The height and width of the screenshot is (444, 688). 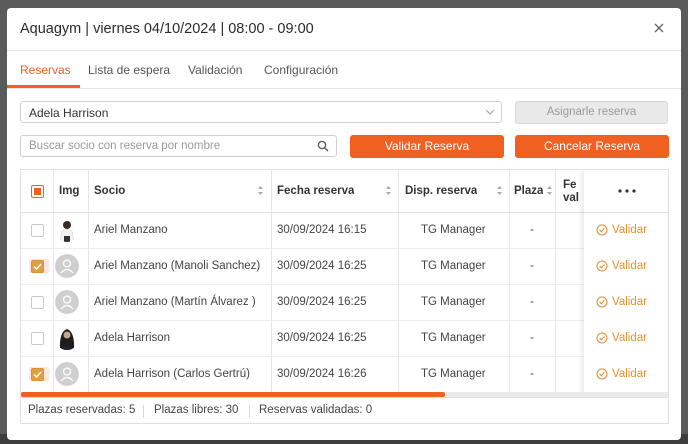 I want to click on close-icon, so click(x=659, y=28).